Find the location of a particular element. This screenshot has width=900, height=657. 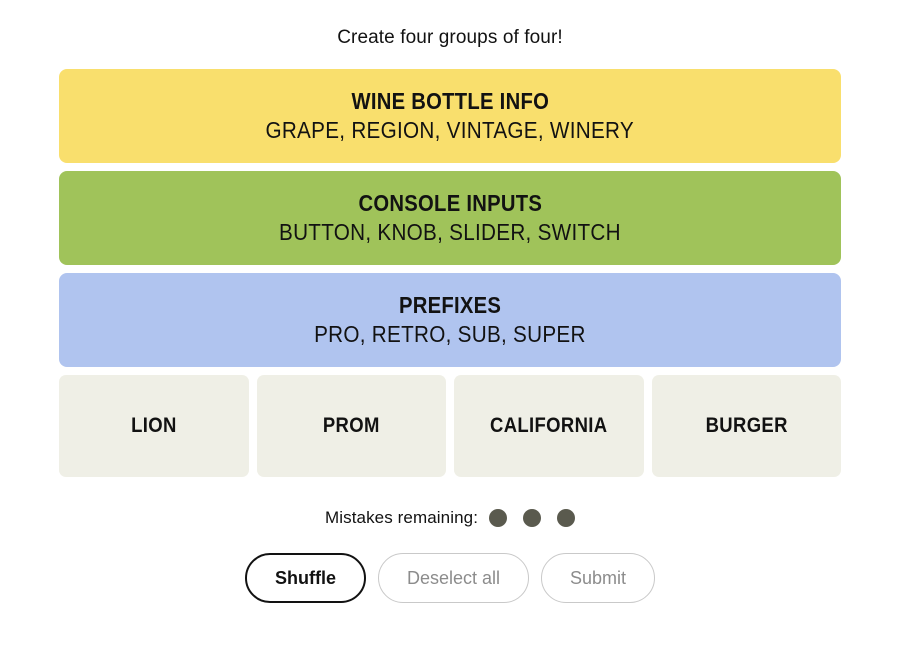

action-button-row: Shuffle Deselect all Submit is located at coordinates (450, 578).